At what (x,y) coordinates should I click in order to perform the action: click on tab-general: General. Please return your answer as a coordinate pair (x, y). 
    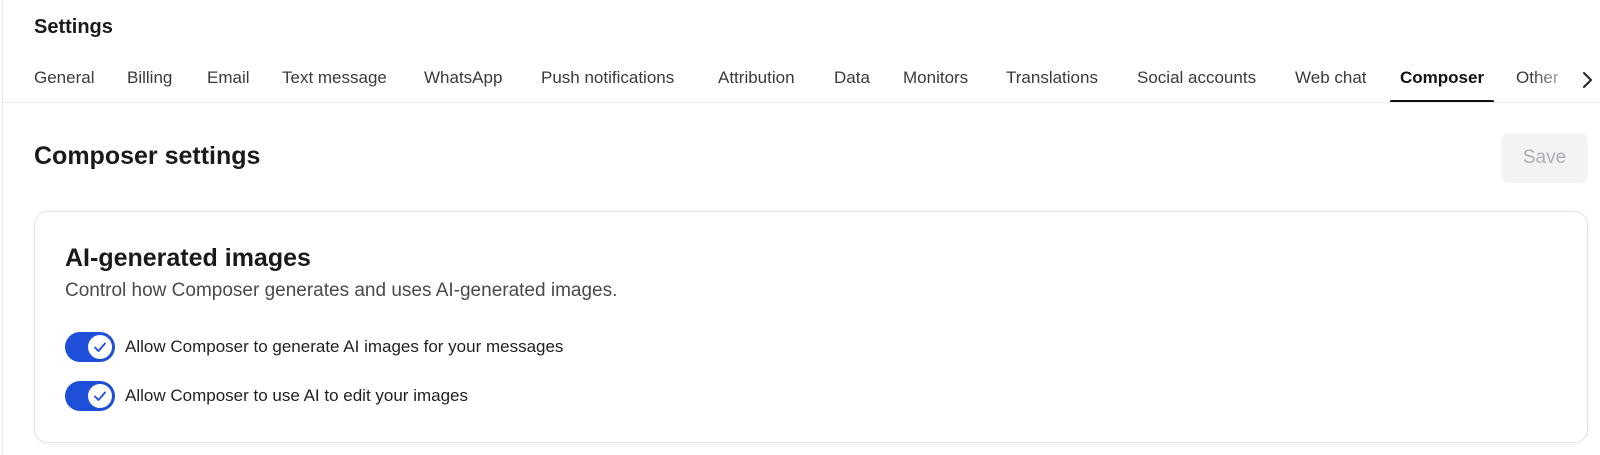
    Looking at the image, I should click on (64, 80).